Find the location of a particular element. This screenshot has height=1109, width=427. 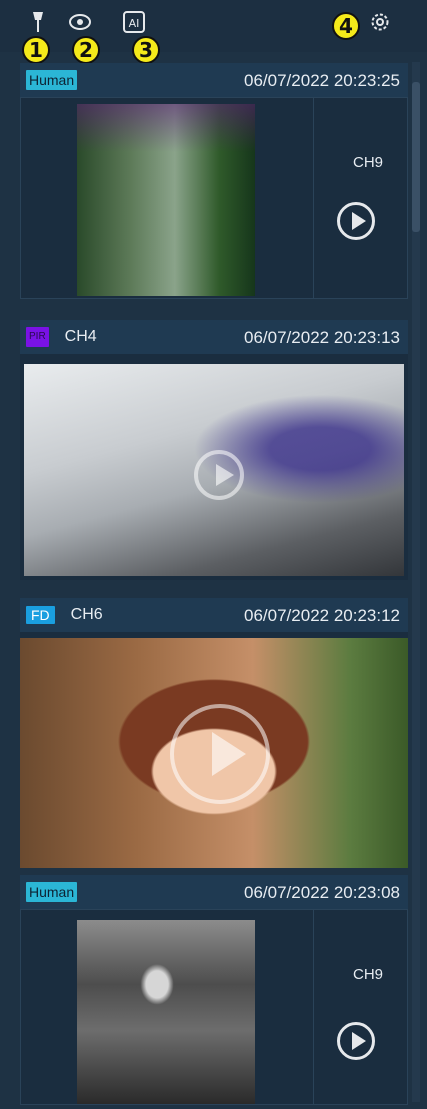

pin-icon is located at coordinates (38, 22).